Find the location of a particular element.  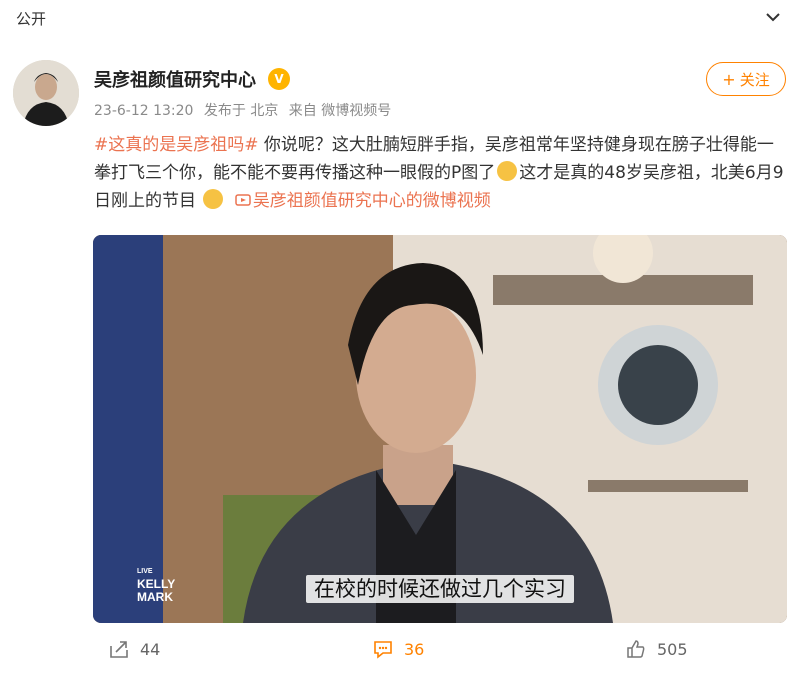

chevron-down-icon is located at coordinates (773, 17).